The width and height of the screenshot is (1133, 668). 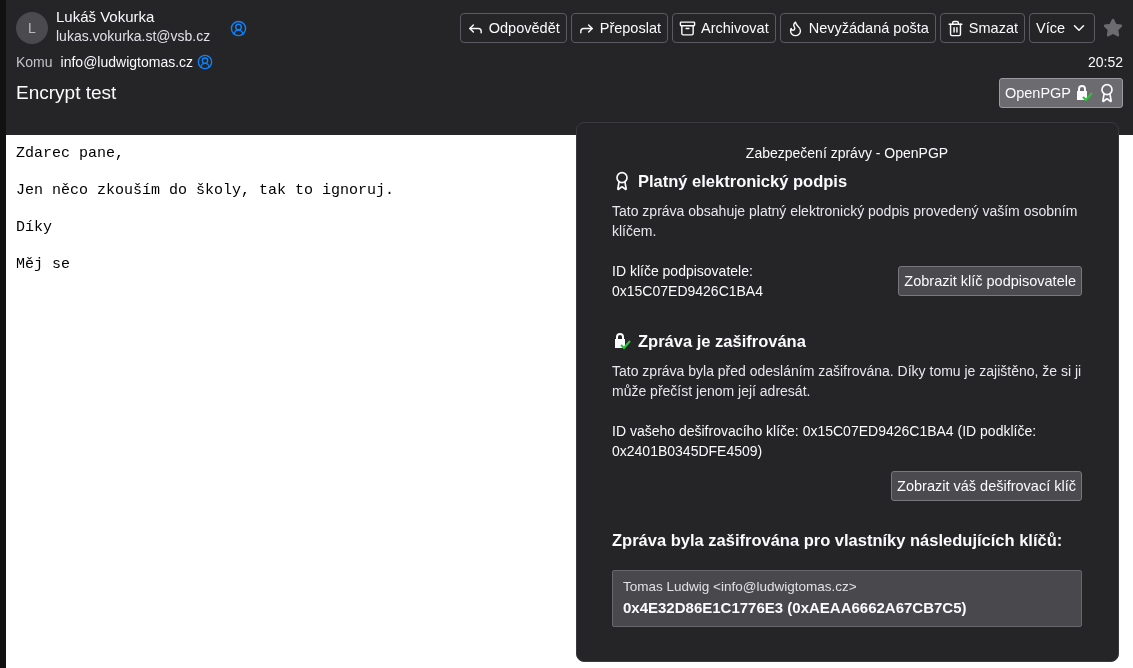 I want to click on sender-avatar: L, so click(x=32, y=28).